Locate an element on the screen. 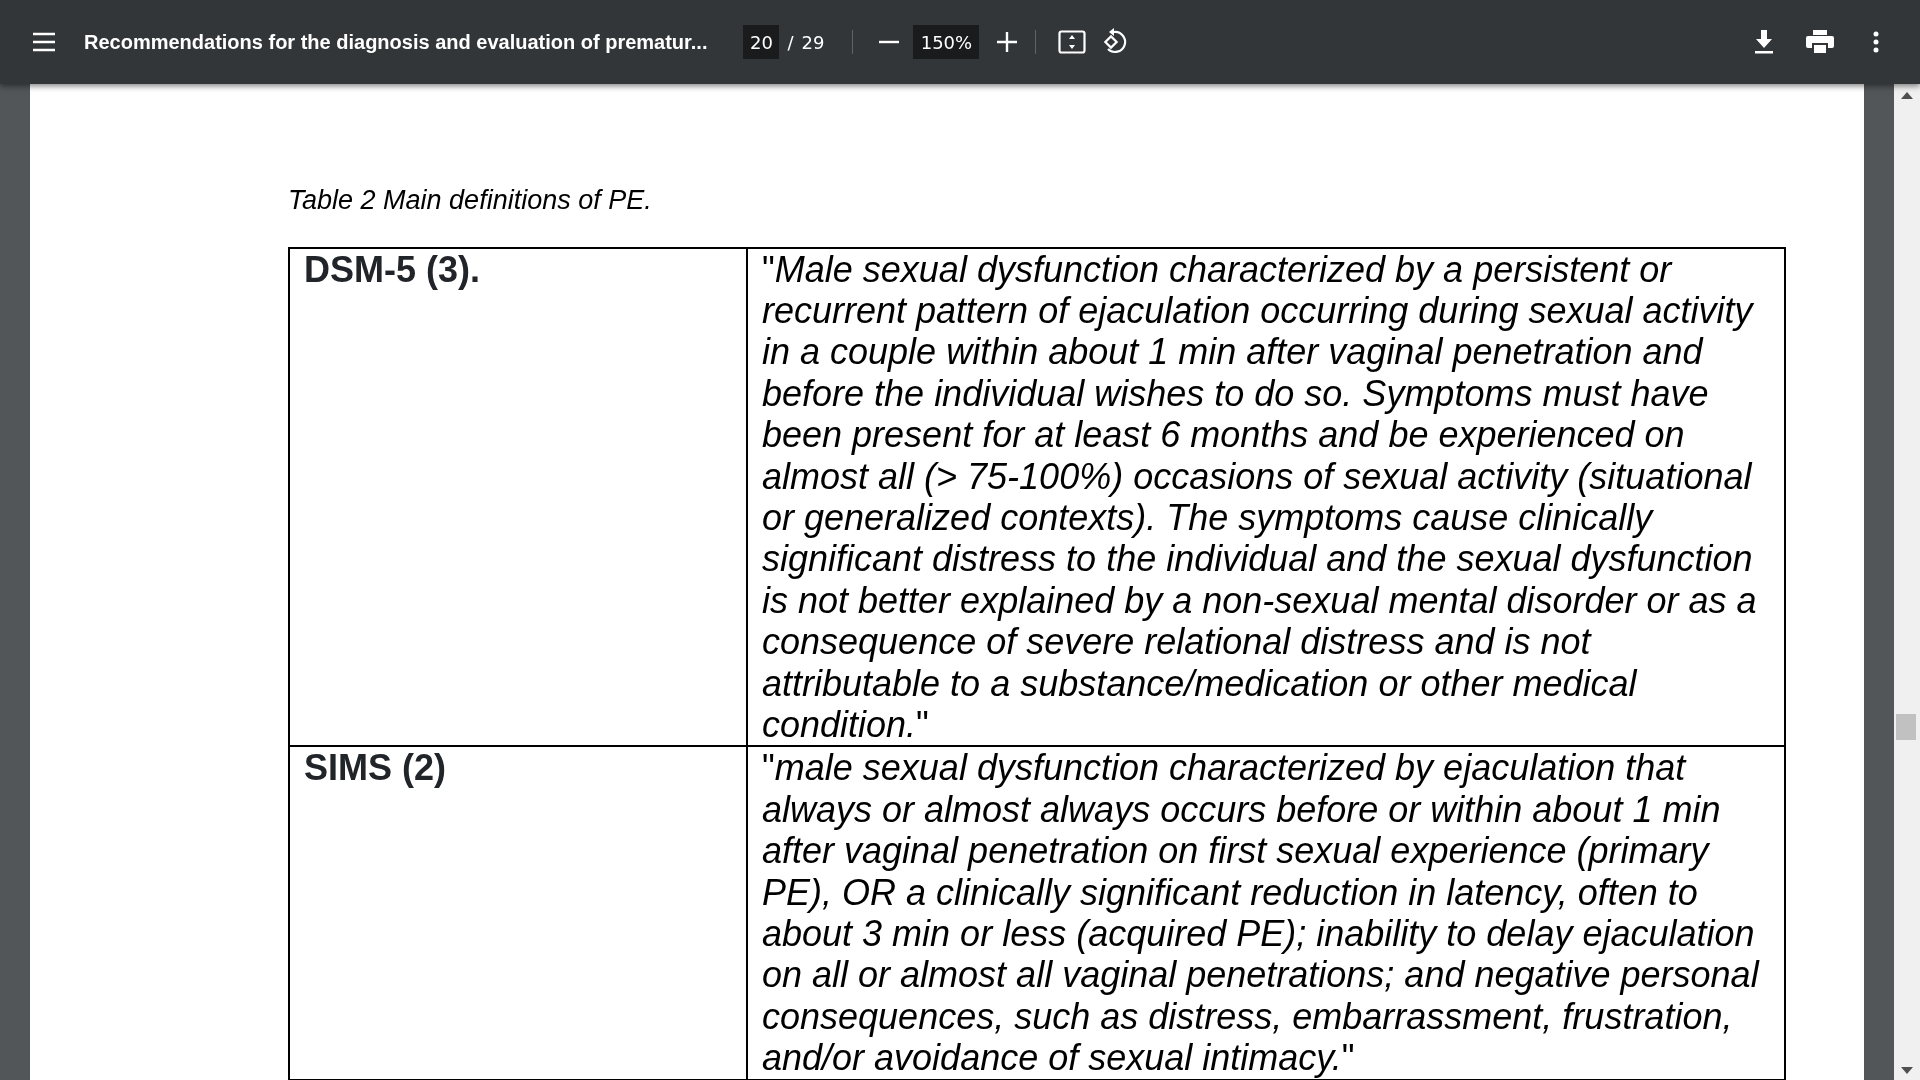 This screenshot has height=1080, width=1920. page-number-field: 20 is located at coordinates (761, 42).